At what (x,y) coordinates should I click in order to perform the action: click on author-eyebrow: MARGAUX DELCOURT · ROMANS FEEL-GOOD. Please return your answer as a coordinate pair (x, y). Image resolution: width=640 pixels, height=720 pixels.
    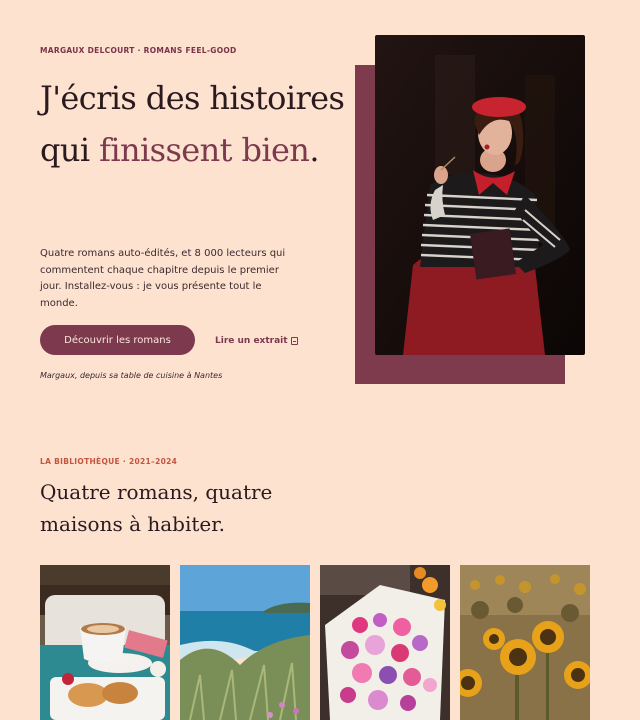
    Looking at the image, I should click on (138, 50).